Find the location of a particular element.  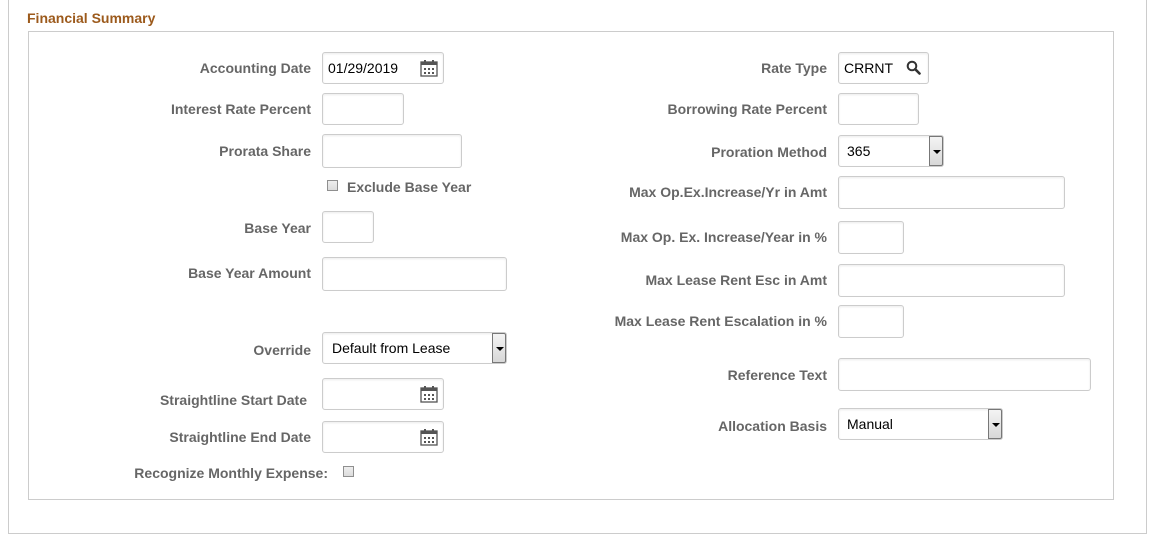

prorata-share-label: Prorata Share is located at coordinates (265, 151).